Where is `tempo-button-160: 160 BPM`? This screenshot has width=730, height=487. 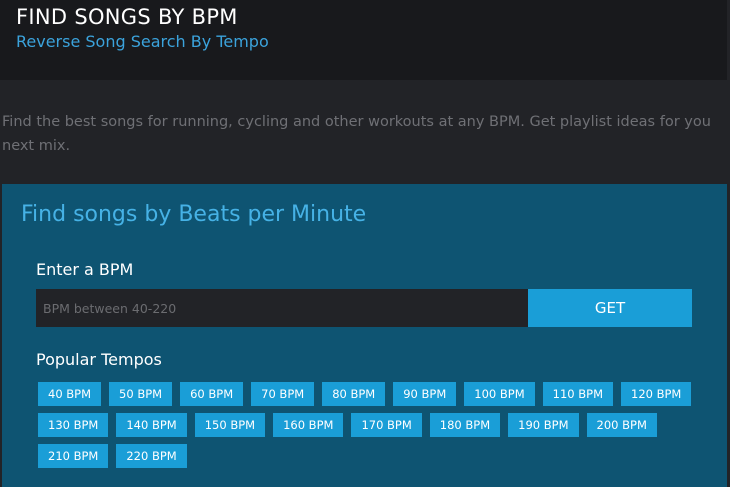
tempo-button-160: 160 BPM is located at coordinates (308, 425).